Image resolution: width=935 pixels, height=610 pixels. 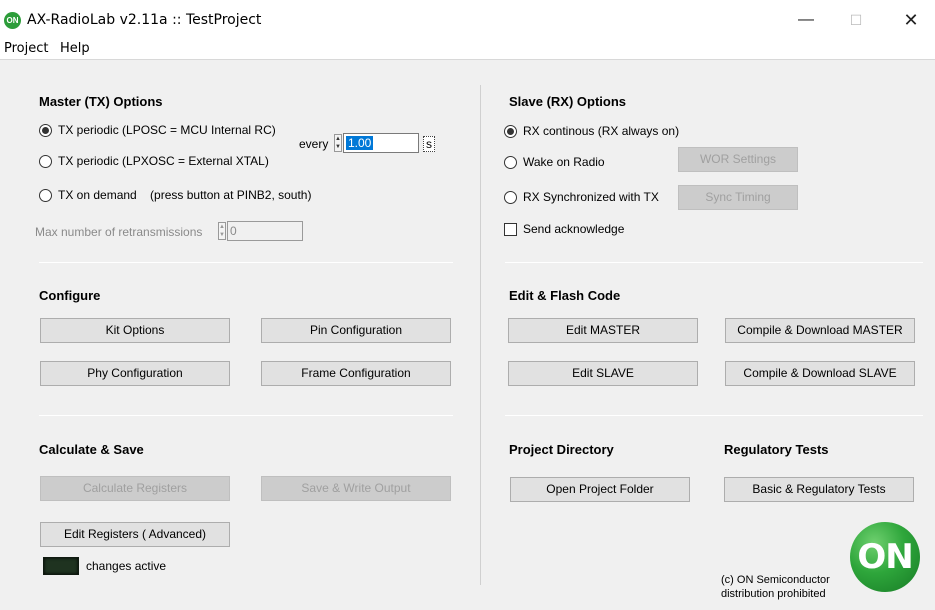 I want to click on every-spinner: ▲ ▼, so click(x=338, y=143).